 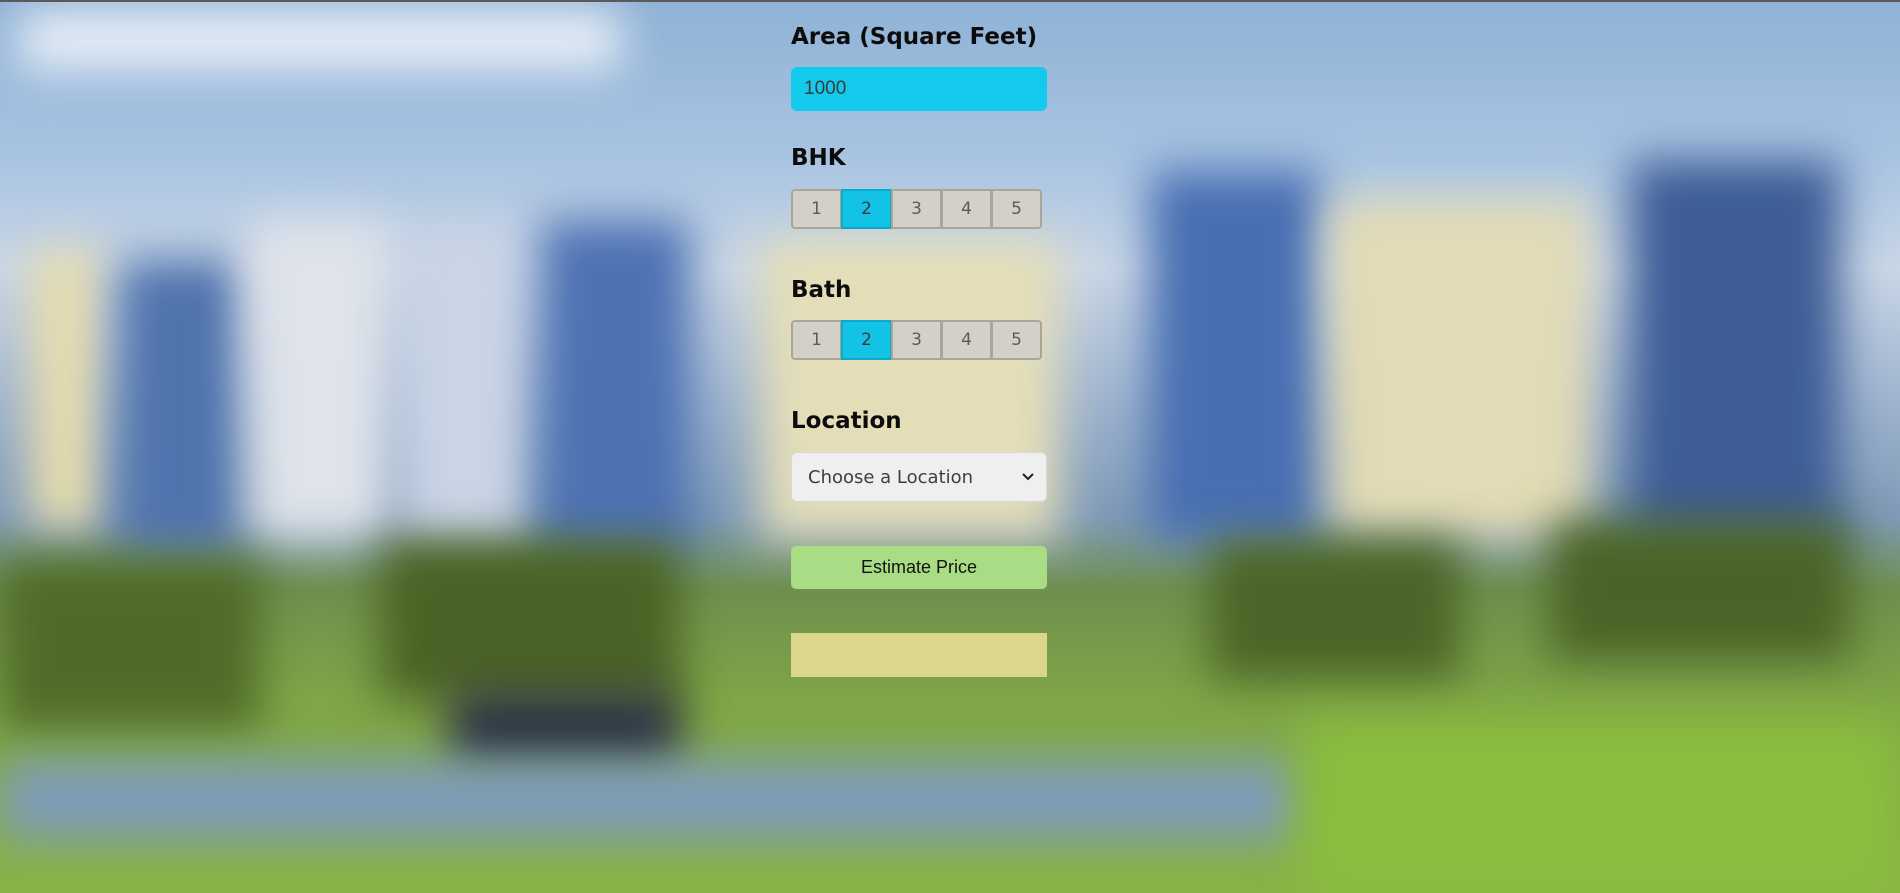 What do you see at coordinates (1028, 477) in the screenshot?
I see `chevron-down-icon` at bounding box center [1028, 477].